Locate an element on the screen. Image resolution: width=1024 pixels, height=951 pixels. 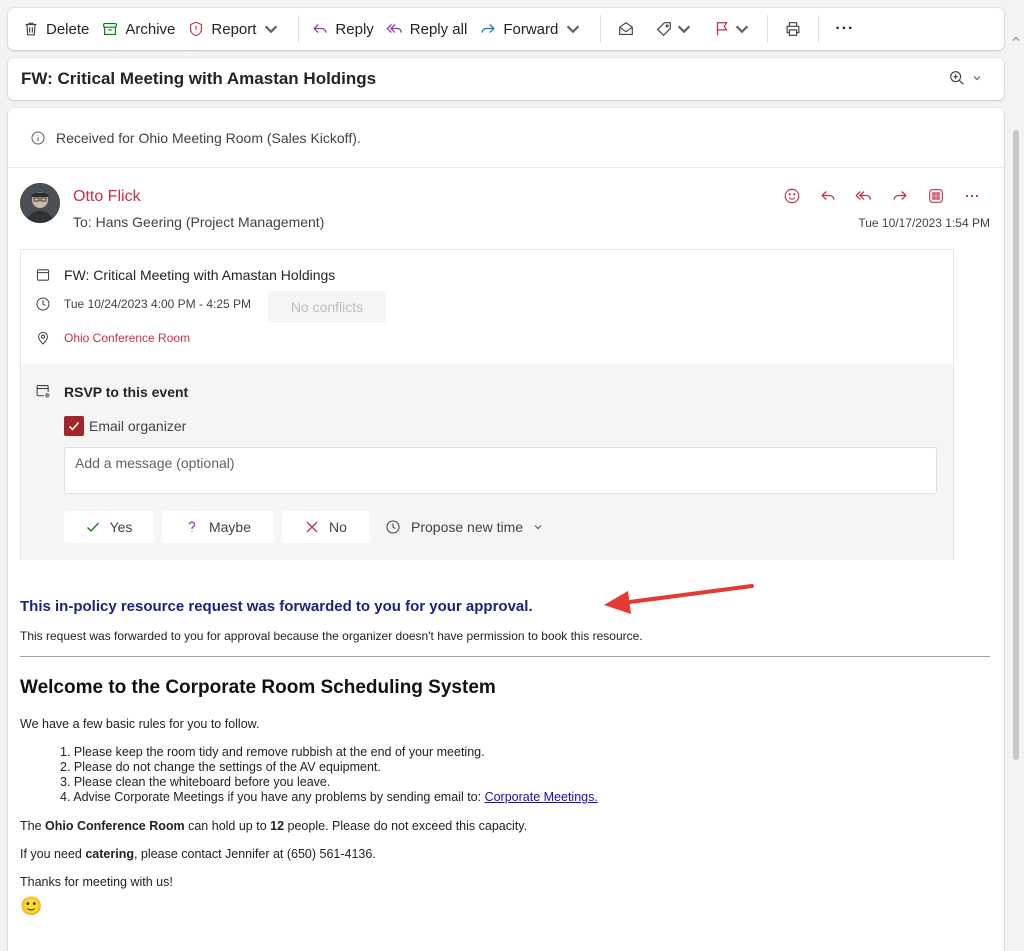
reply-button: Reply is located at coordinates (342, 29).